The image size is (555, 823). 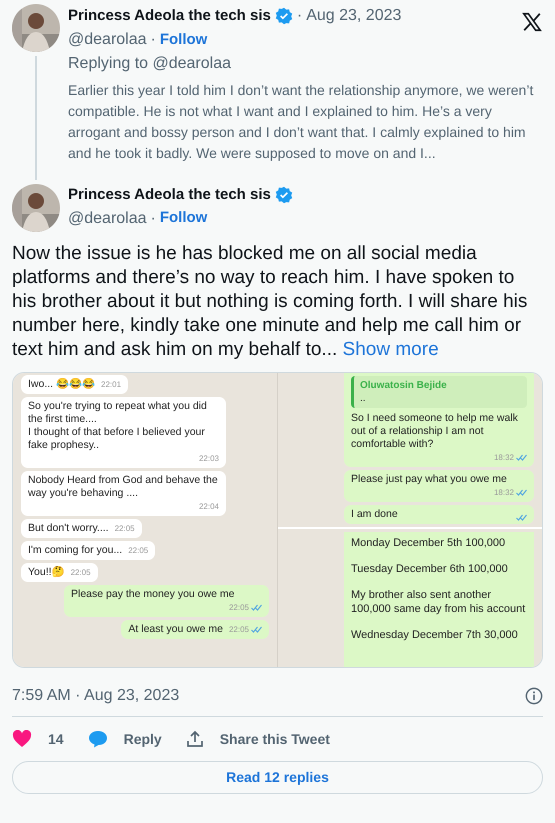 What do you see at coordinates (277, 777) in the screenshot?
I see `read-replies-button: Read 12 replies` at bounding box center [277, 777].